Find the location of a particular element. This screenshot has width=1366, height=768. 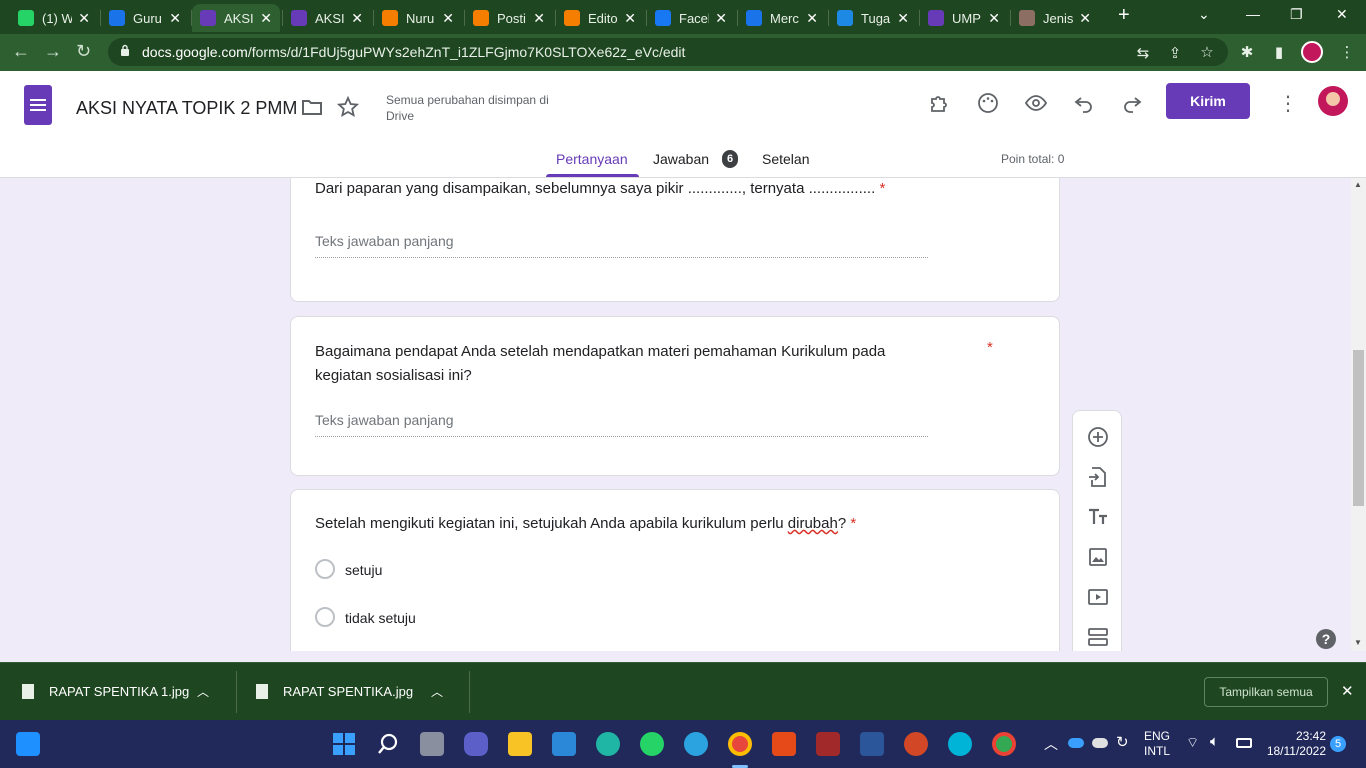

tab-questions: Pertanyaan is located at coordinates (592, 159).